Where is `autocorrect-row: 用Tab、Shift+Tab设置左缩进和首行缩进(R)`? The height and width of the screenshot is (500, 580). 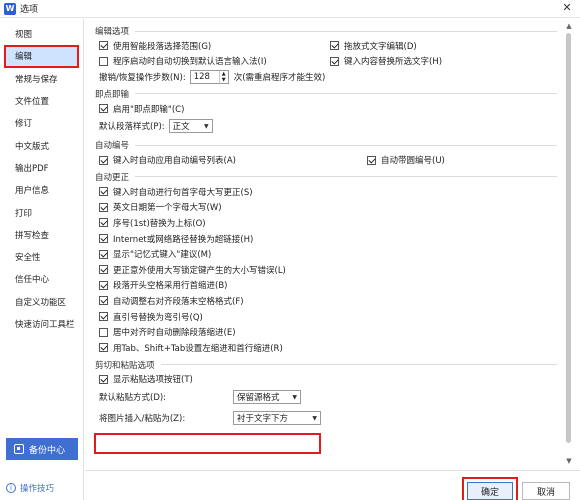 autocorrect-row: 用Tab、Shift+Tab设置左缩进和首行缩进(R) is located at coordinates (321, 348).